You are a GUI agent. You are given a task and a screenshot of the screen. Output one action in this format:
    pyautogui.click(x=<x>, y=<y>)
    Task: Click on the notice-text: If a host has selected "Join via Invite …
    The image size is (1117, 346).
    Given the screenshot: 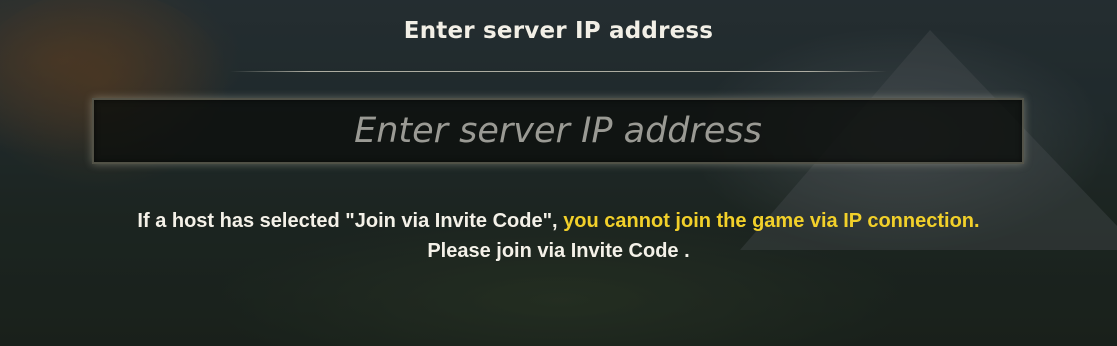 What is the action you would take?
    pyautogui.click(x=347, y=221)
    